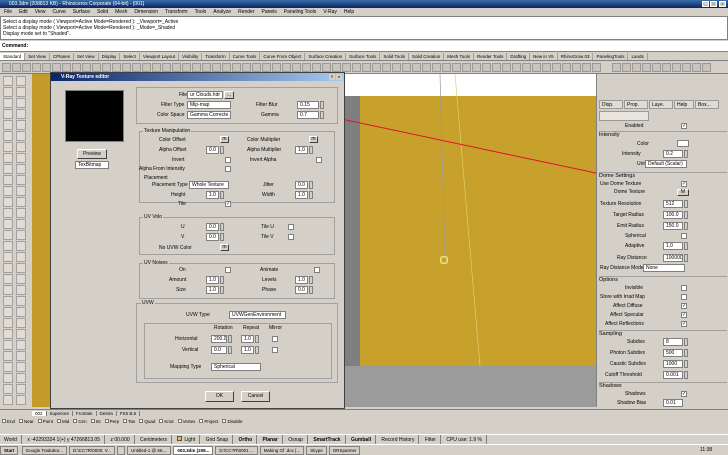 The image size is (728, 455). Describe the element at coordinates (684, 324) in the screenshot. I see `affect-reflections-checkbox: ✓` at that location.